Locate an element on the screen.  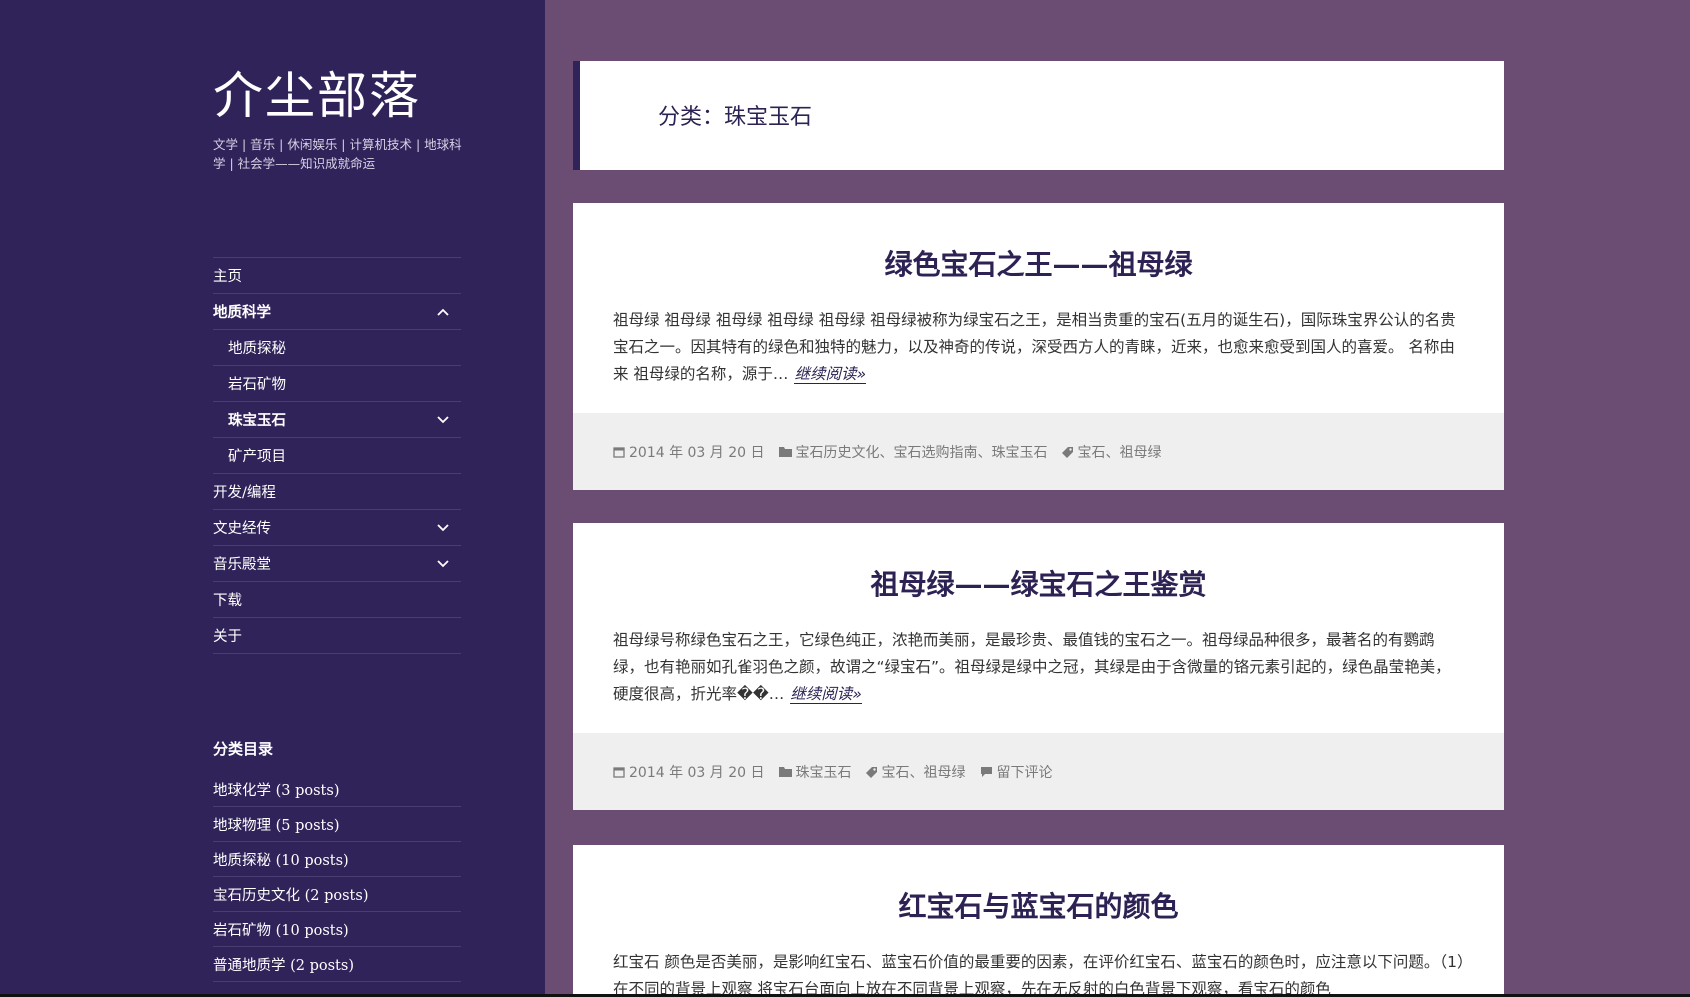
nav-item-label: 下载 is located at coordinates (227, 601).